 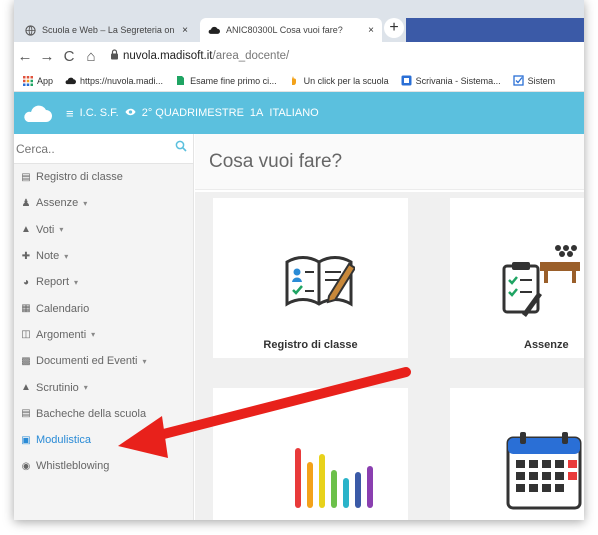 I want to click on sidebar-item-label: Assenze, so click(x=57, y=203).